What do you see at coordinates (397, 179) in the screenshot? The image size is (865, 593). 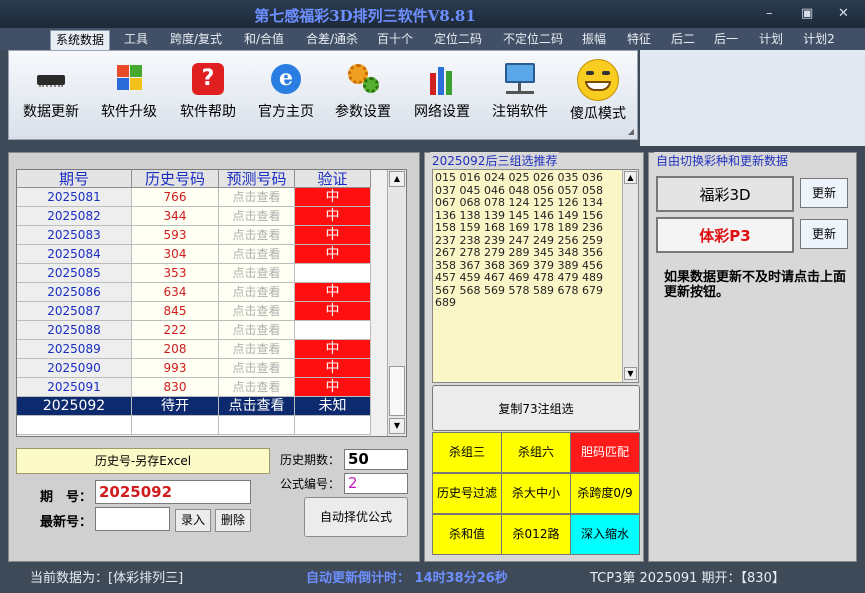 I see `scroll-up-arrow: ▲` at bounding box center [397, 179].